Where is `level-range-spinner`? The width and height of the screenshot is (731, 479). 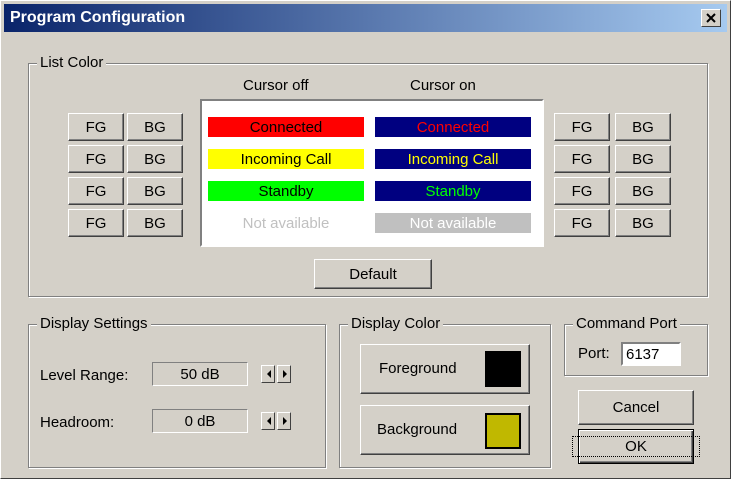 level-range-spinner is located at coordinates (277, 374).